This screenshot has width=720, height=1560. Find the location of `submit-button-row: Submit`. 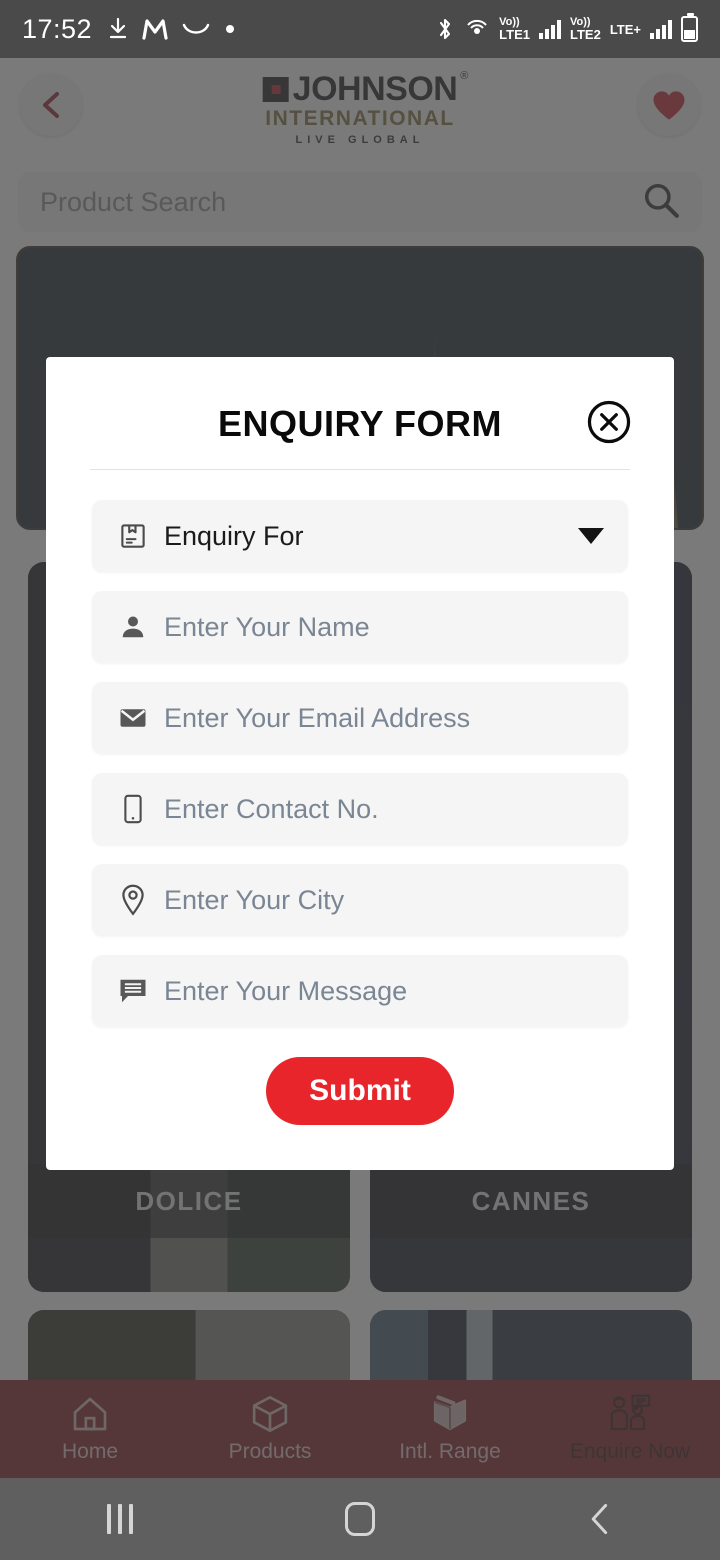

submit-button-row: Submit is located at coordinates (360, 1091).